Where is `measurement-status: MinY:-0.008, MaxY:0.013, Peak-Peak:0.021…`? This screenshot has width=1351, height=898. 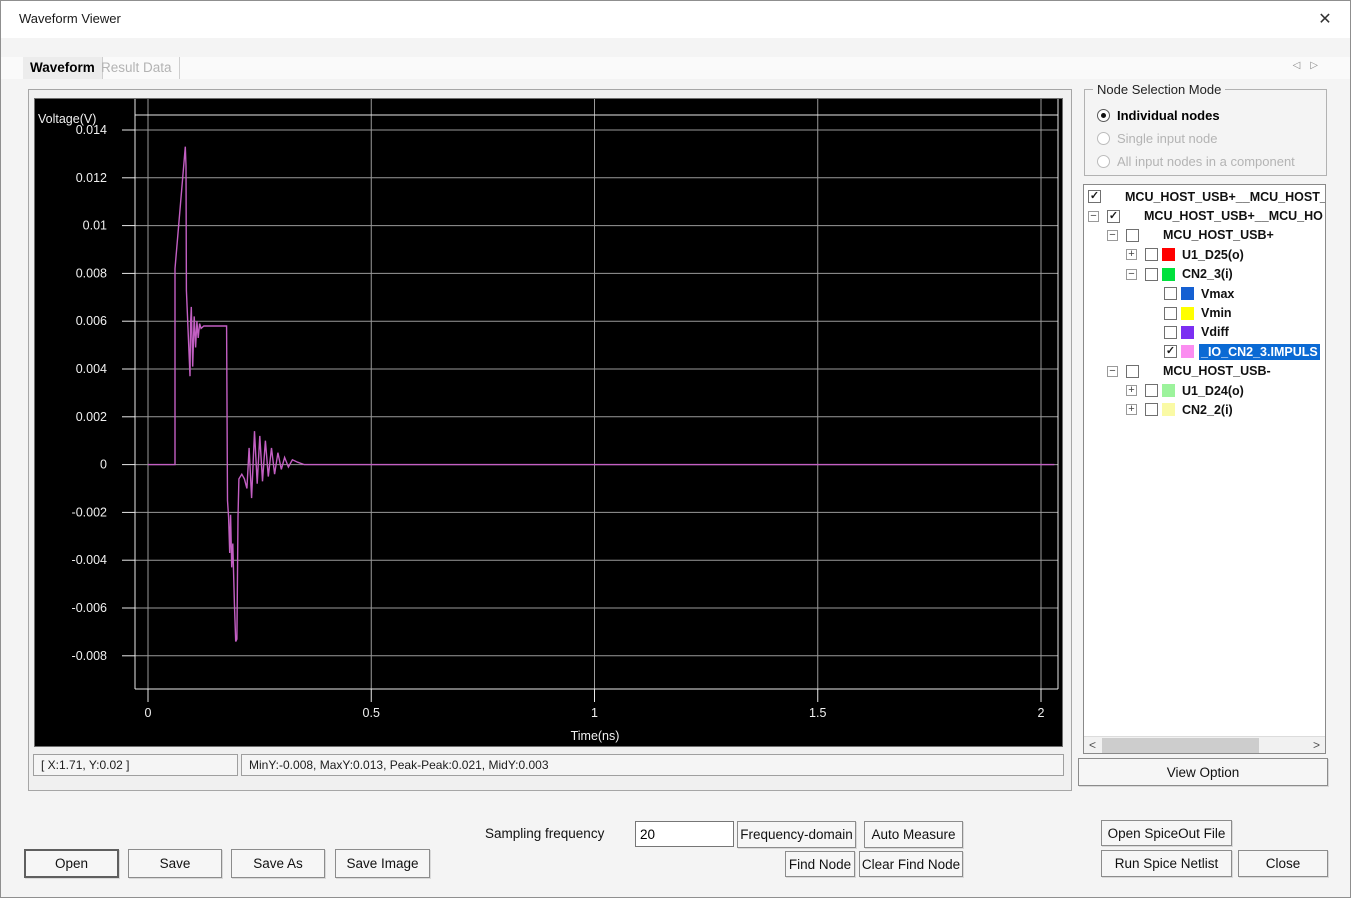
measurement-status: MinY:-0.008, MaxY:0.013, Peak-Peak:0.021… is located at coordinates (652, 765).